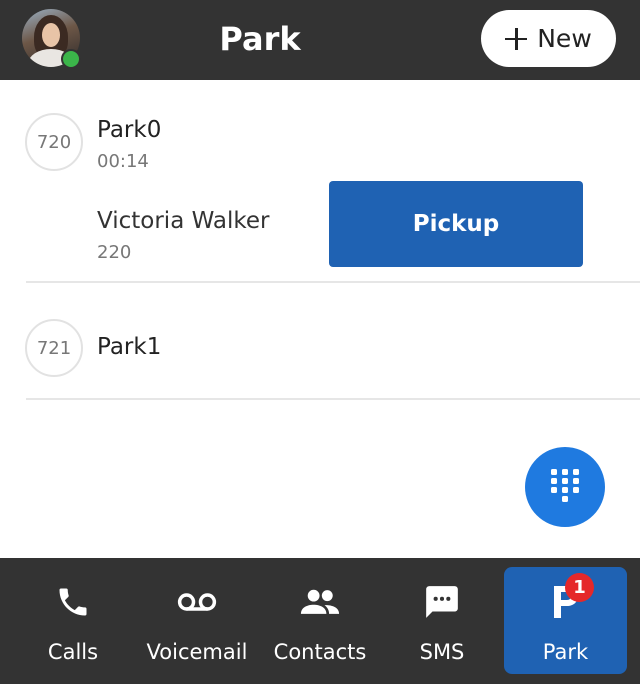 The height and width of the screenshot is (684, 640). What do you see at coordinates (442, 652) in the screenshot?
I see `nav-label: SMS` at bounding box center [442, 652].